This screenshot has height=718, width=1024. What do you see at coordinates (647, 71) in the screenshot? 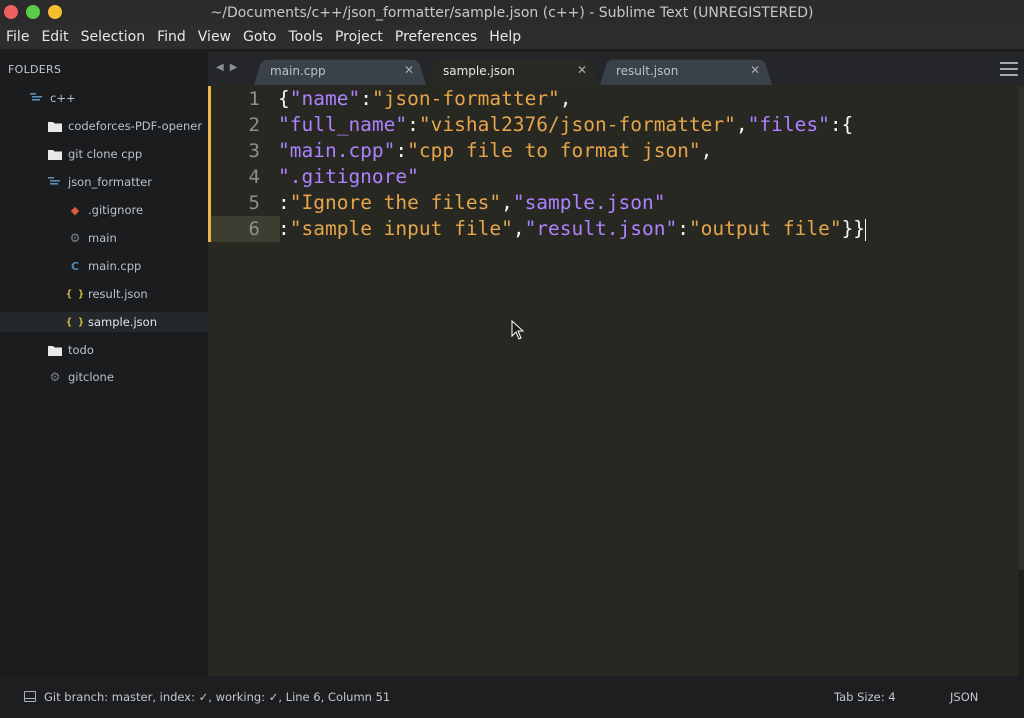
I see `tab-label: result.json` at bounding box center [647, 71].